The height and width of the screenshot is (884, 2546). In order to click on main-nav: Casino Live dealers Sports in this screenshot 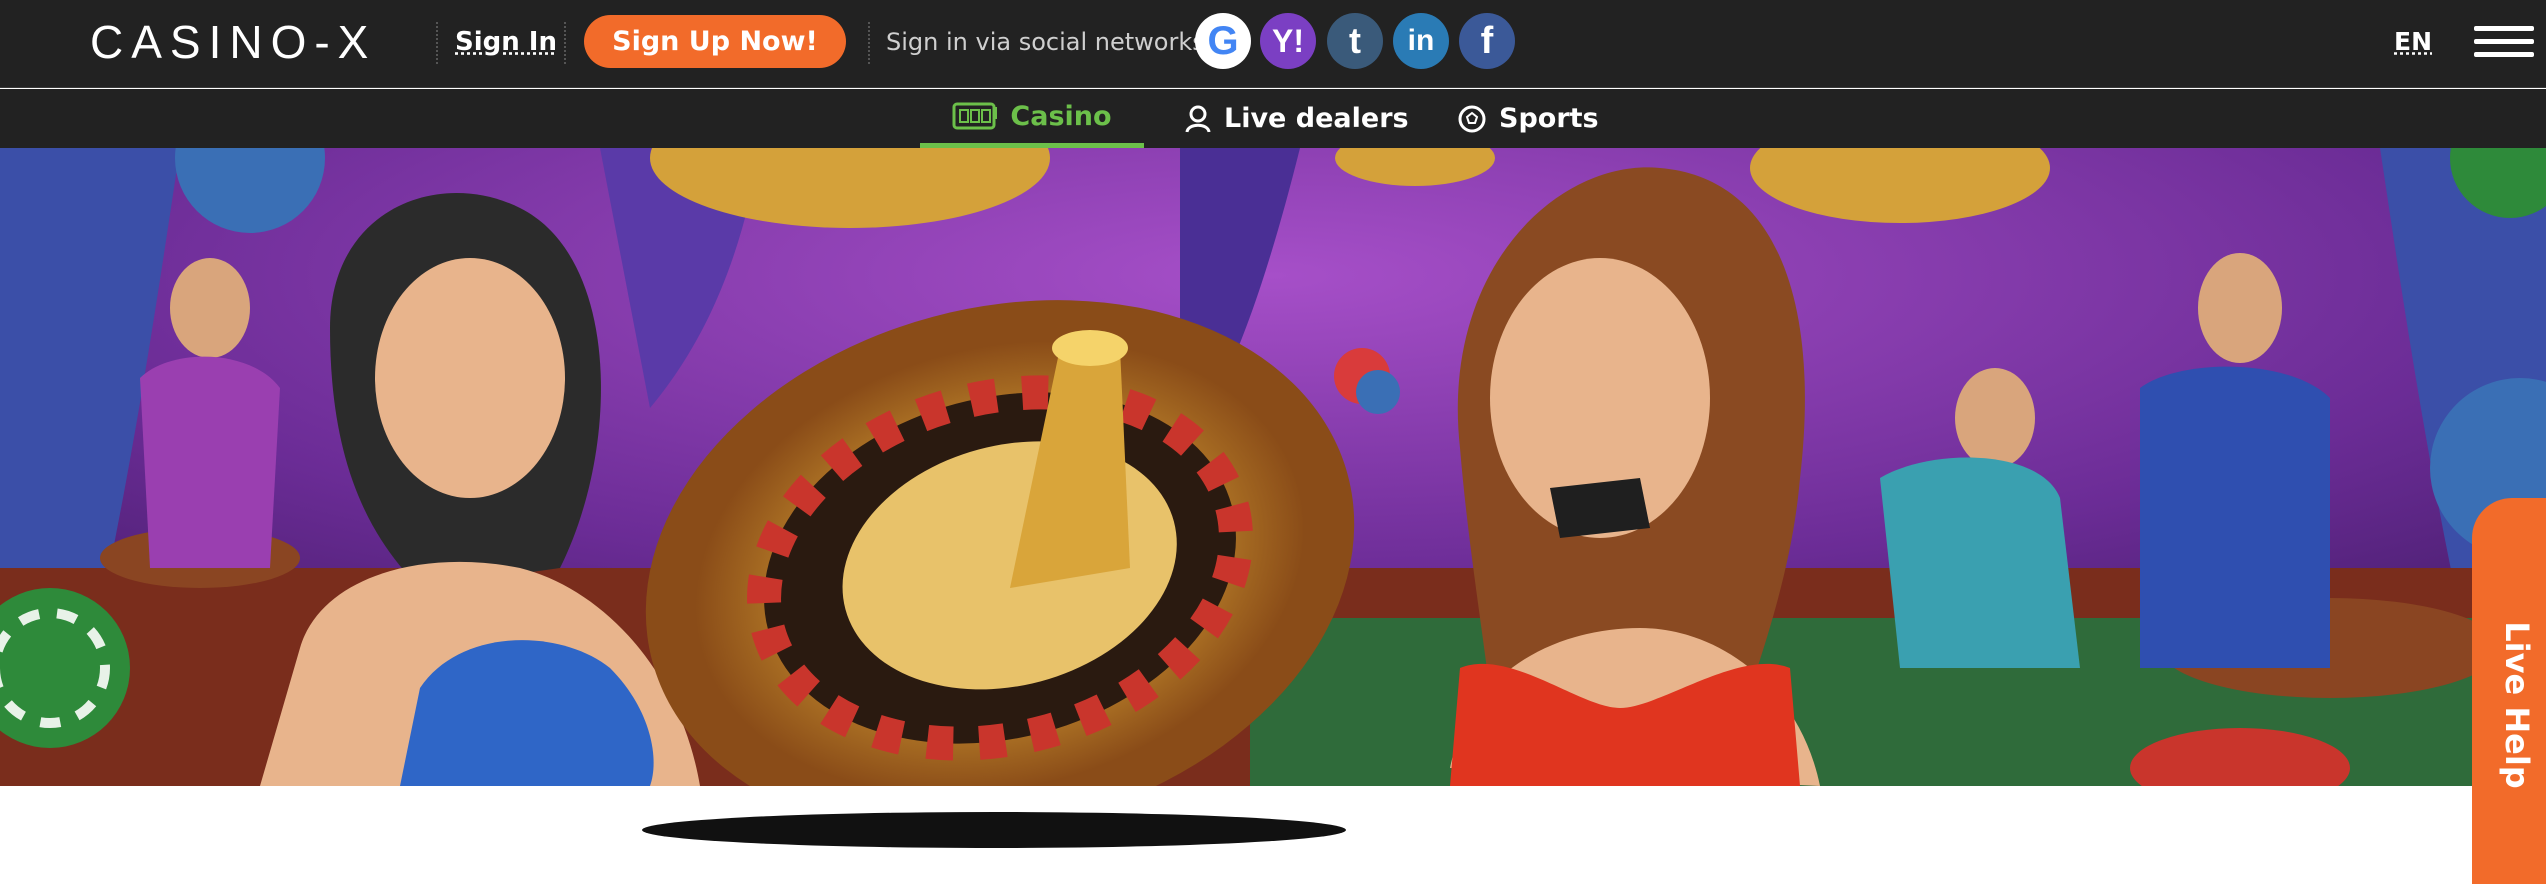, I will do `click(1273, 118)`.